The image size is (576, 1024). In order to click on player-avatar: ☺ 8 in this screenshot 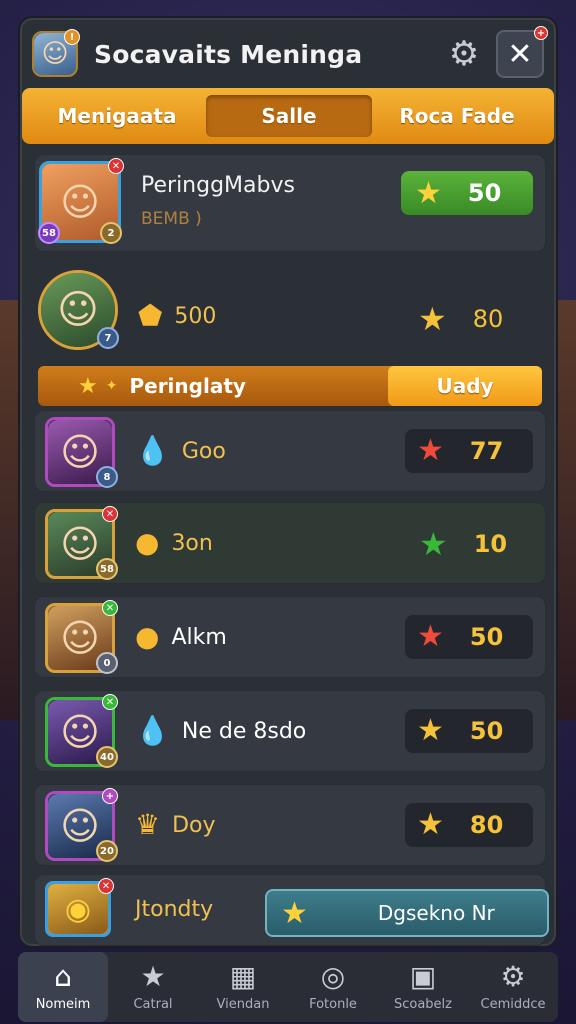, I will do `click(81, 452)`.